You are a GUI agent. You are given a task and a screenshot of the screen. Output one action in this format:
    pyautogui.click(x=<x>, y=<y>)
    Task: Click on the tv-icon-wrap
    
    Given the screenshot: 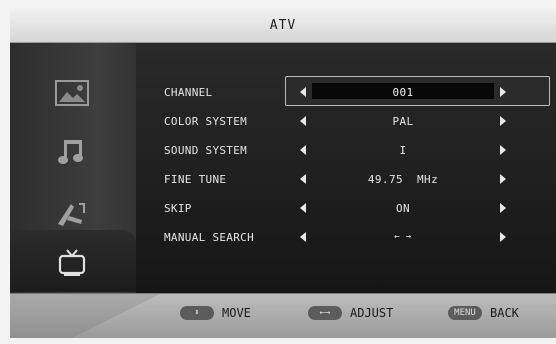 What is the action you would take?
    pyautogui.click(x=72, y=262)
    